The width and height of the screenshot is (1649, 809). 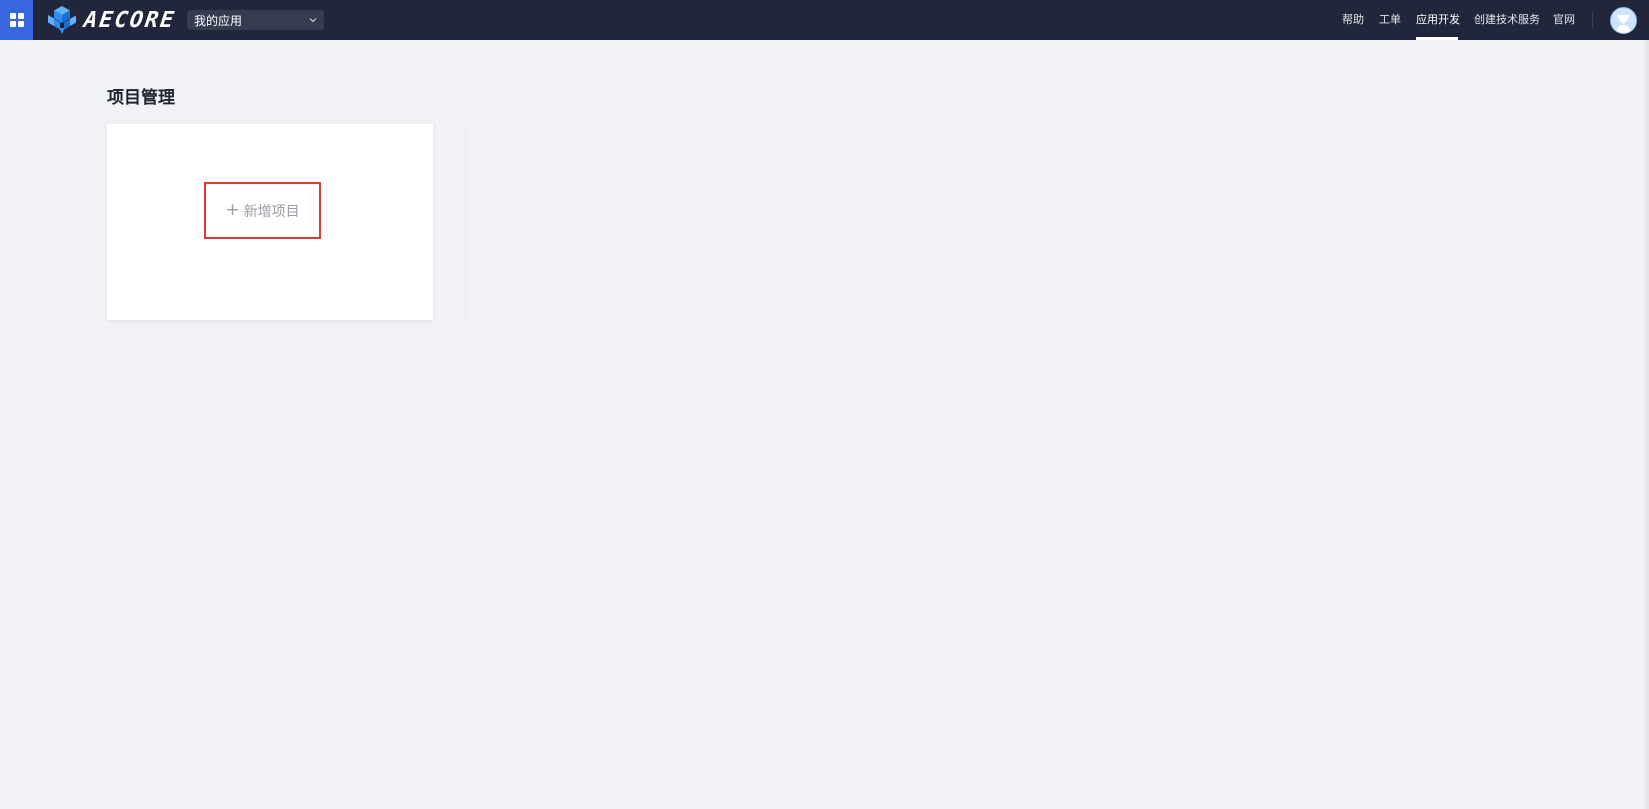 What do you see at coordinates (232, 210) in the screenshot?
I see `plus-icon: +` at bounding box center [232, 210].